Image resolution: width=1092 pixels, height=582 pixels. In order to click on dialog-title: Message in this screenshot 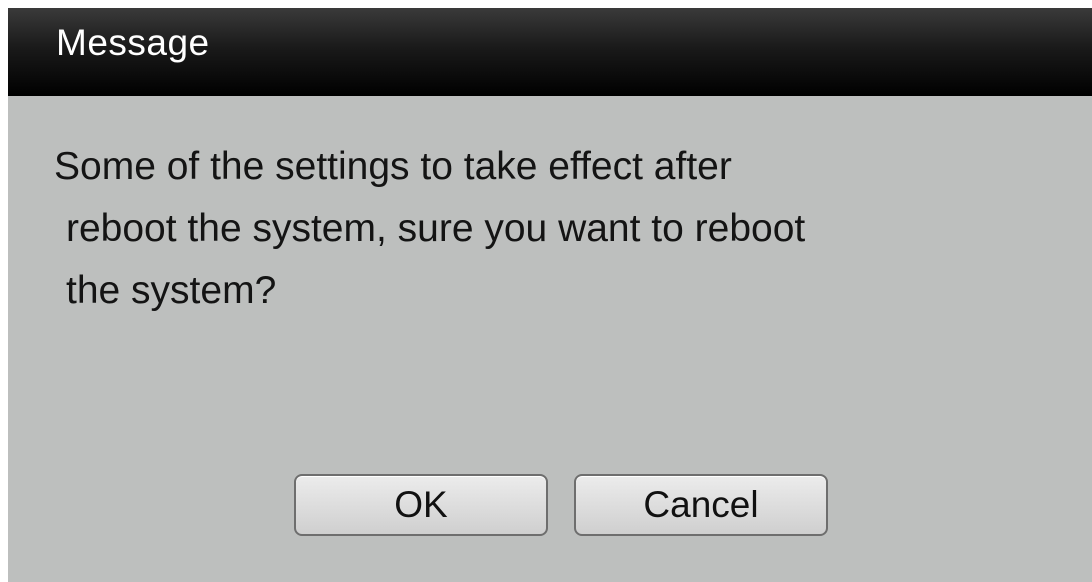, I will do `click(133, 42)`.